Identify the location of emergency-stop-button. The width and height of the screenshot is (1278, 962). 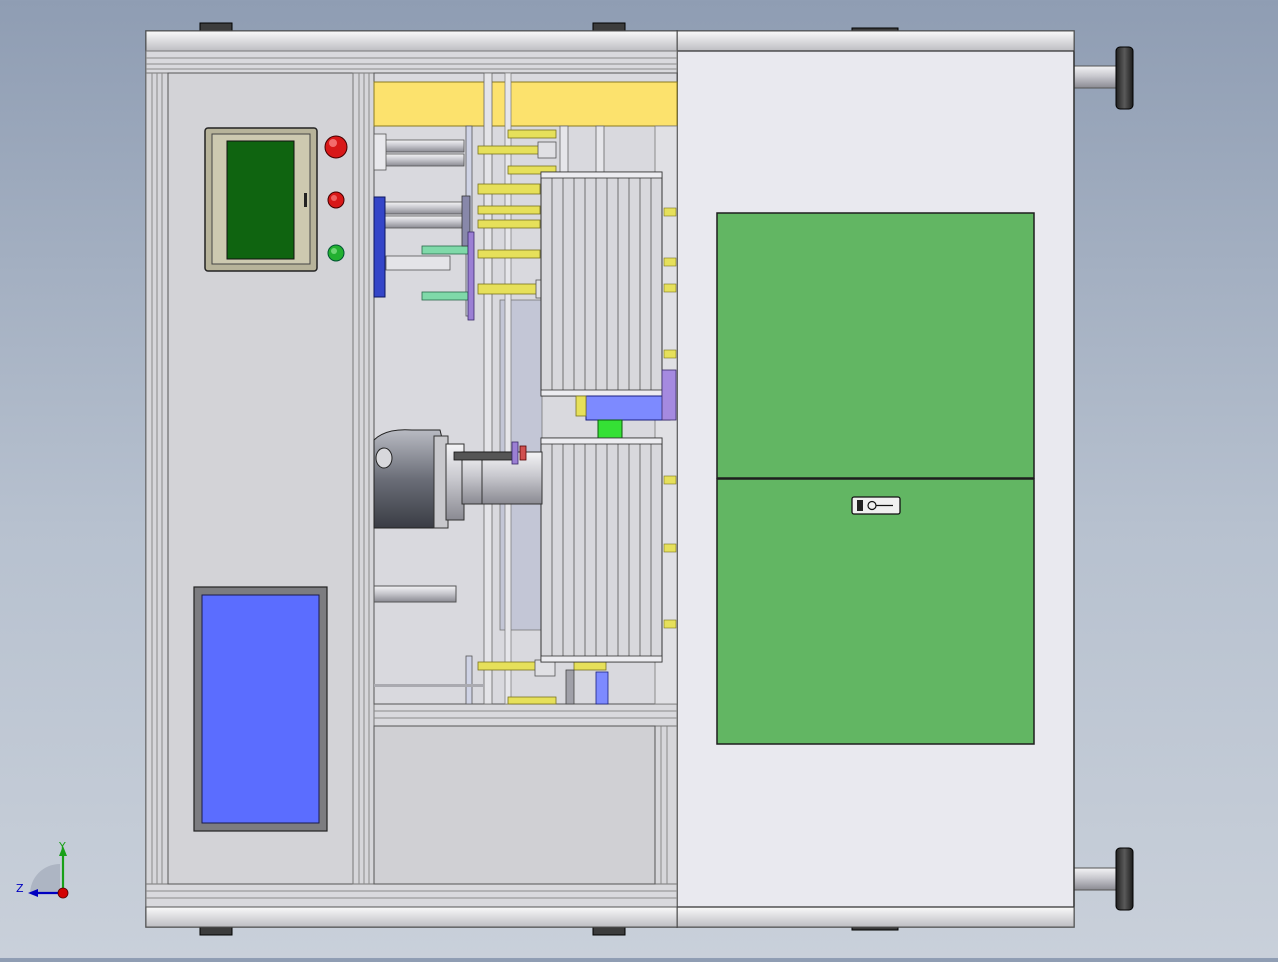
(336, 147).